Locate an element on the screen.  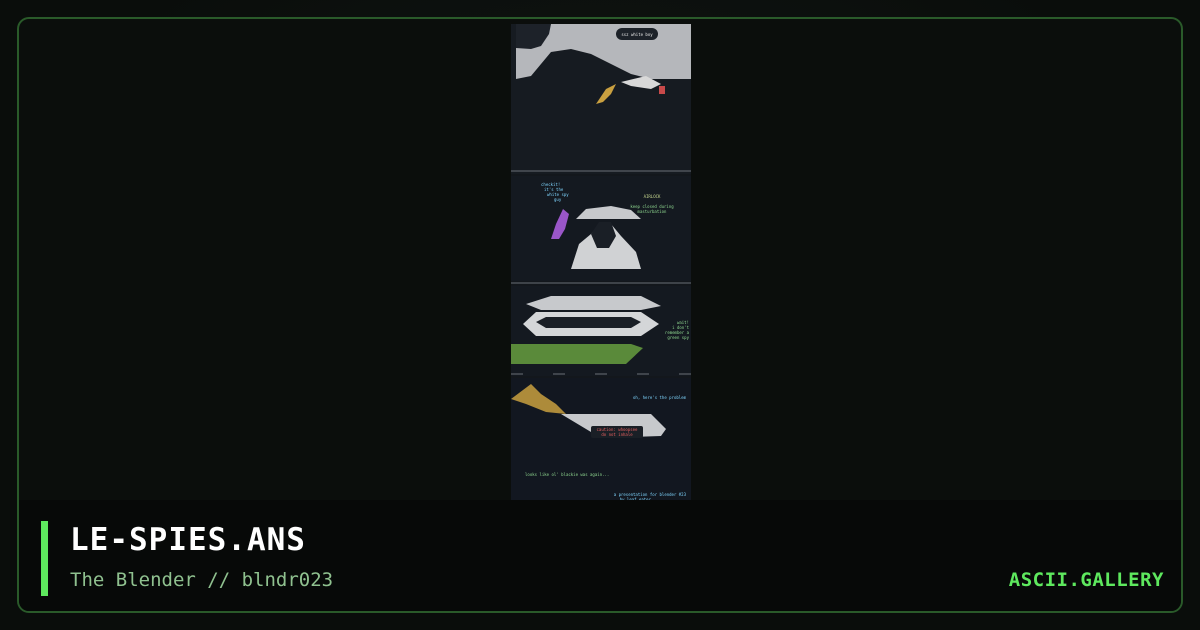
site-brand: ASCII.GALLERY is located at coordinates (1086, 580).